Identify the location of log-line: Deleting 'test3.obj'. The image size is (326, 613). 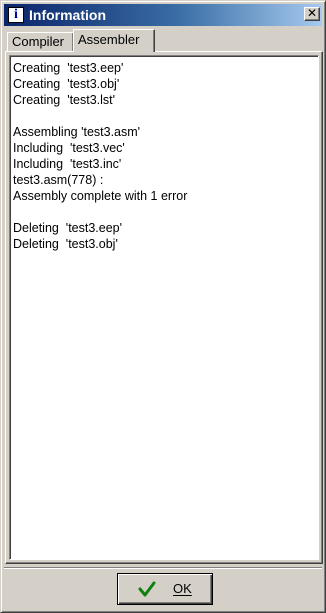
(65, 244).